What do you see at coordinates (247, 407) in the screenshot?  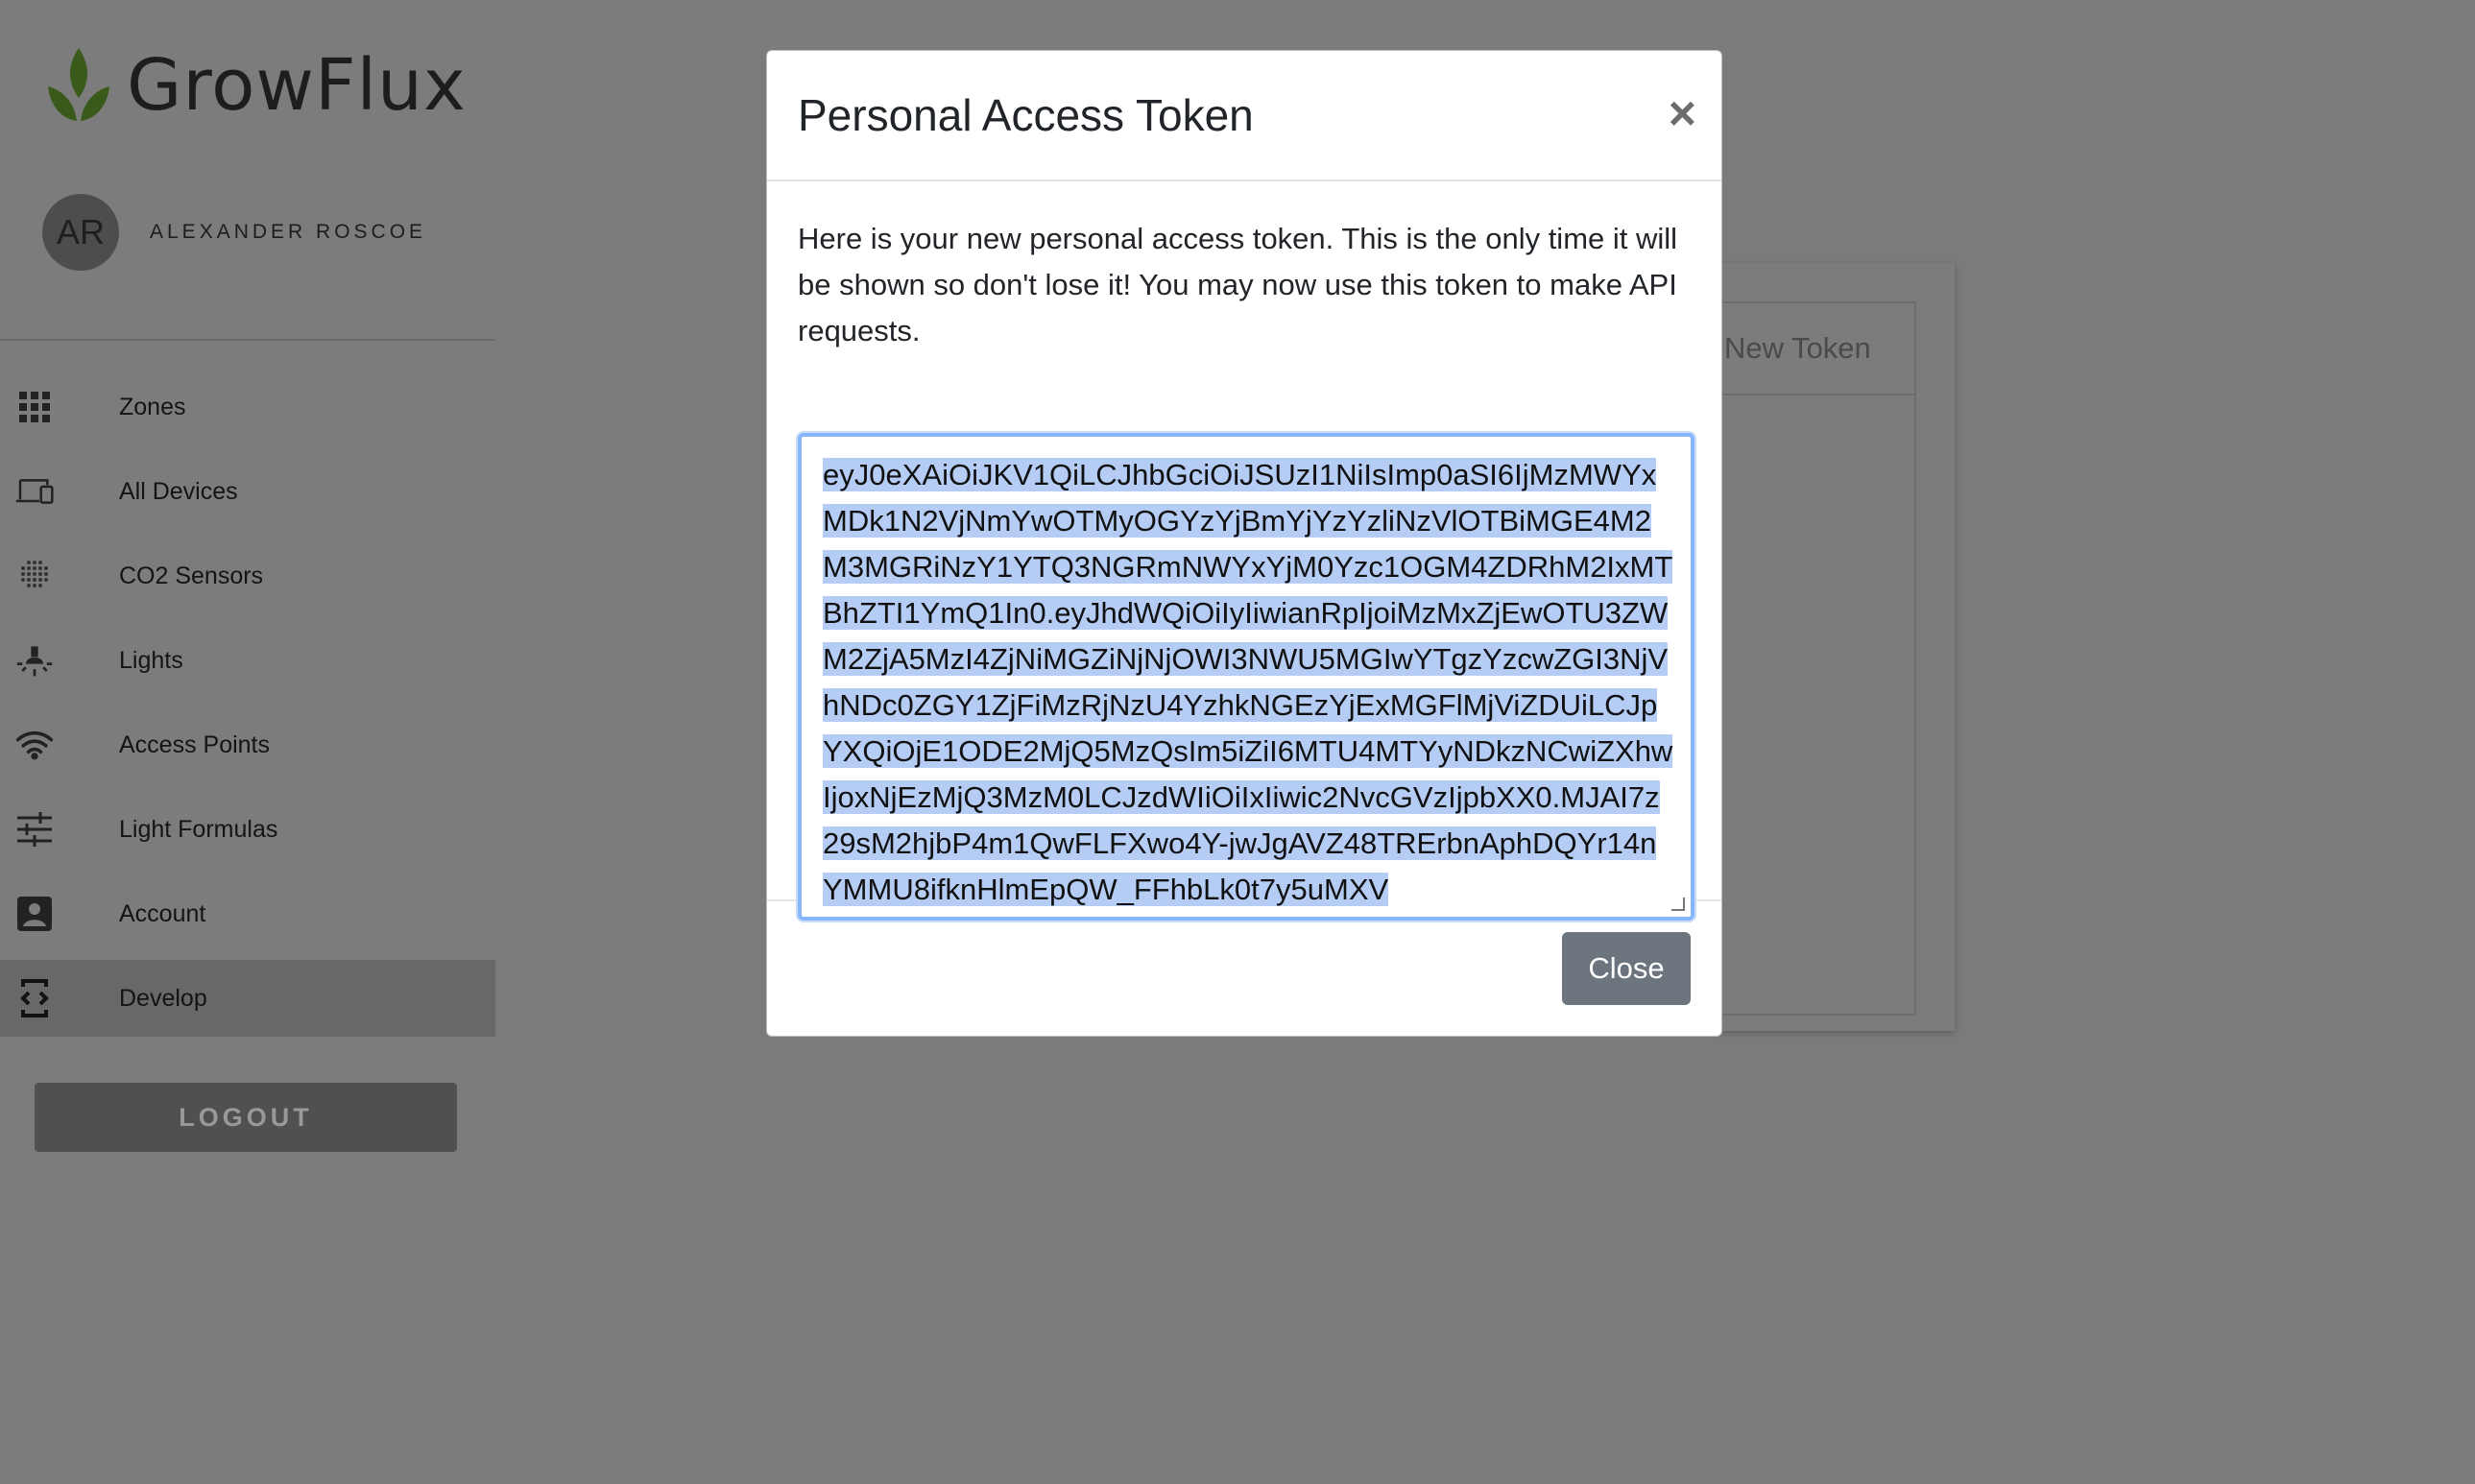 I see `sidebar-item-zones: Zones` at bounding box center [247, 407].